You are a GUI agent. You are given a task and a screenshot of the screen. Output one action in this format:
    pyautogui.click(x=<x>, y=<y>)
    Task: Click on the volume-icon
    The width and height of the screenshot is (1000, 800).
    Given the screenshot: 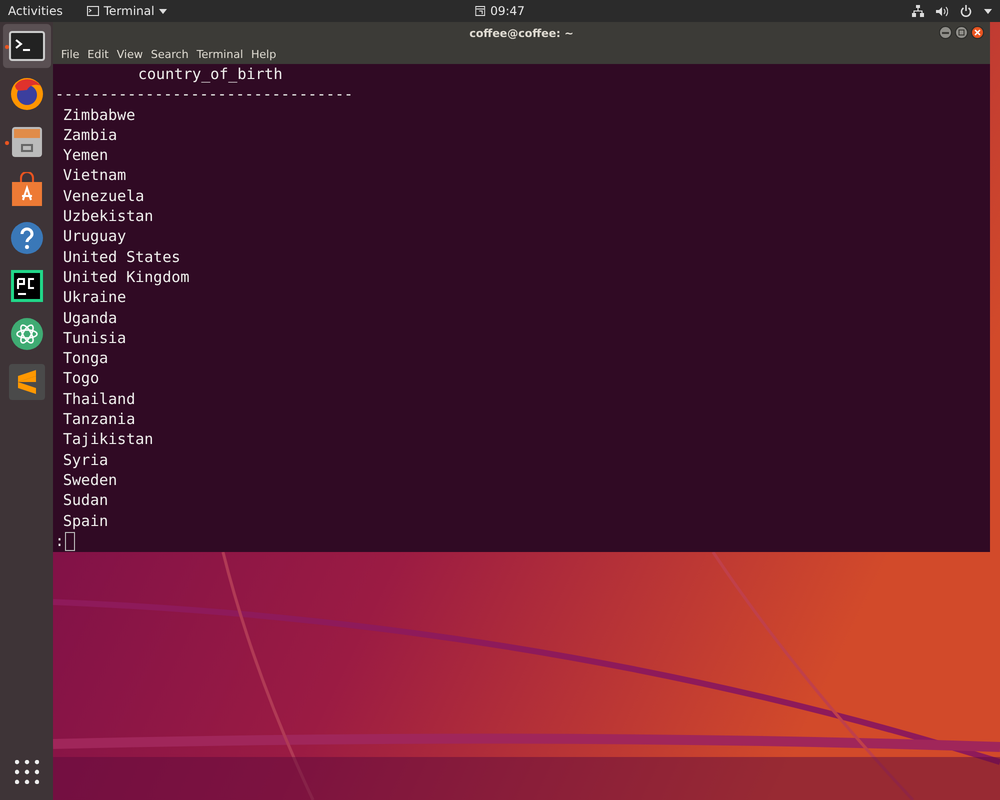 What is the action you would take?
    pyautogui.click(x=942, y=11)
    